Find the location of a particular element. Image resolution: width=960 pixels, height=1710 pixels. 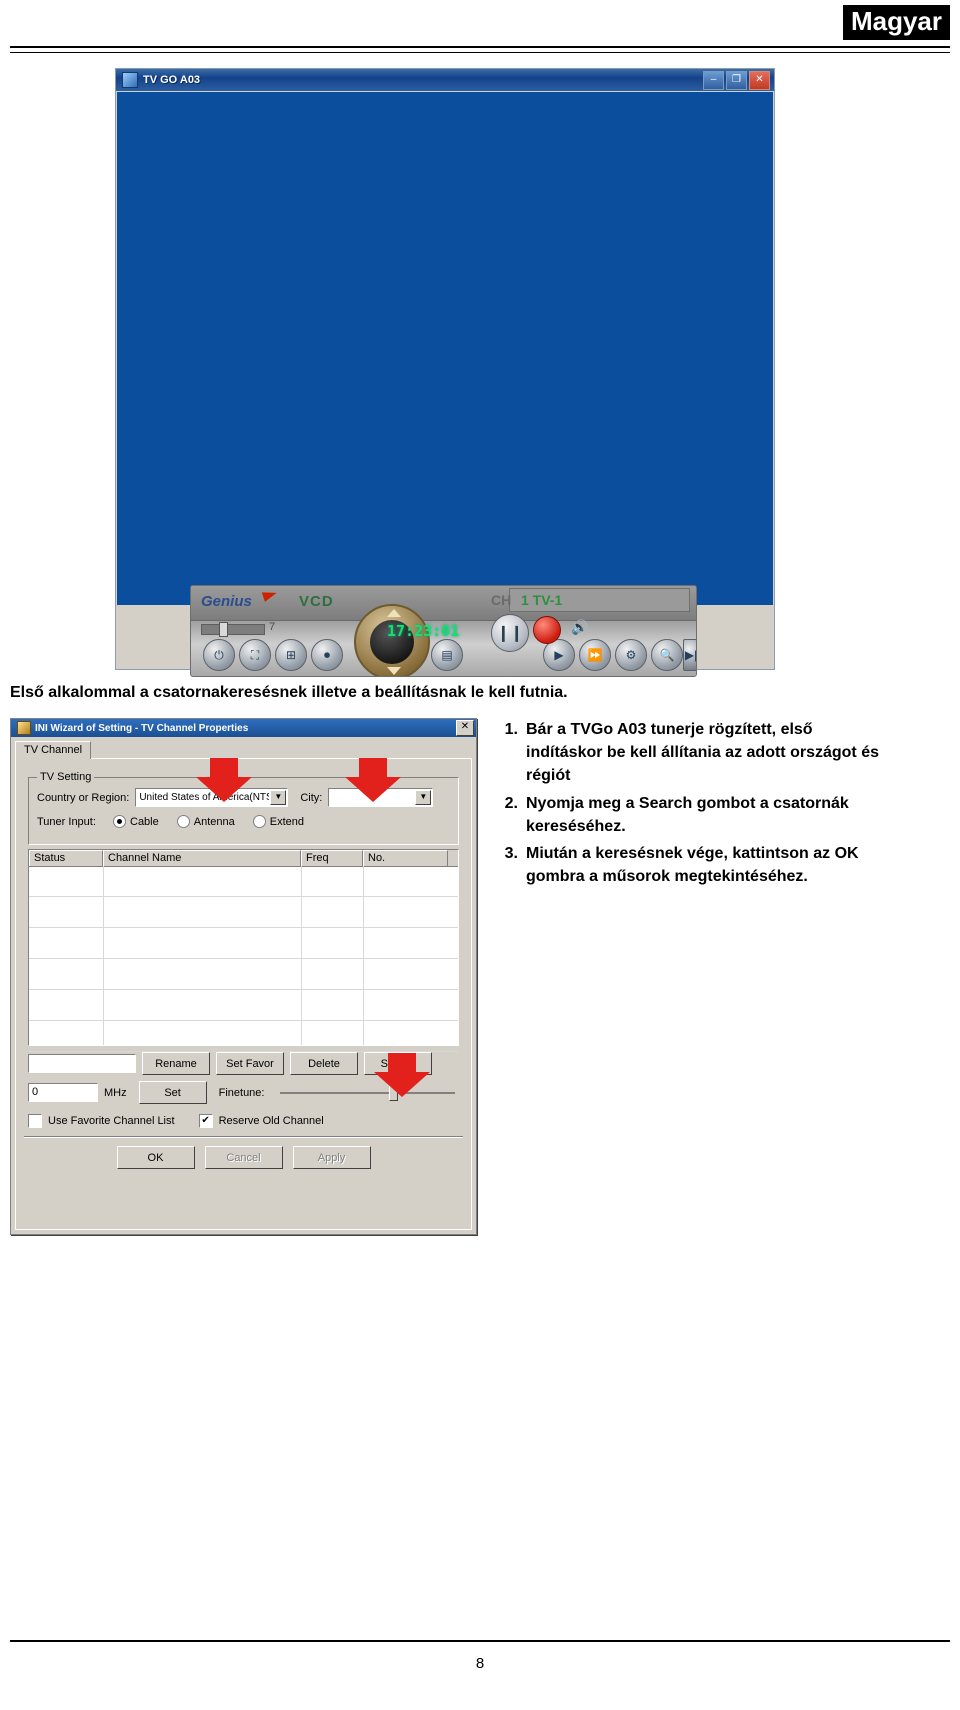

apply-button: Apply is located at coordinates (331, 1157).